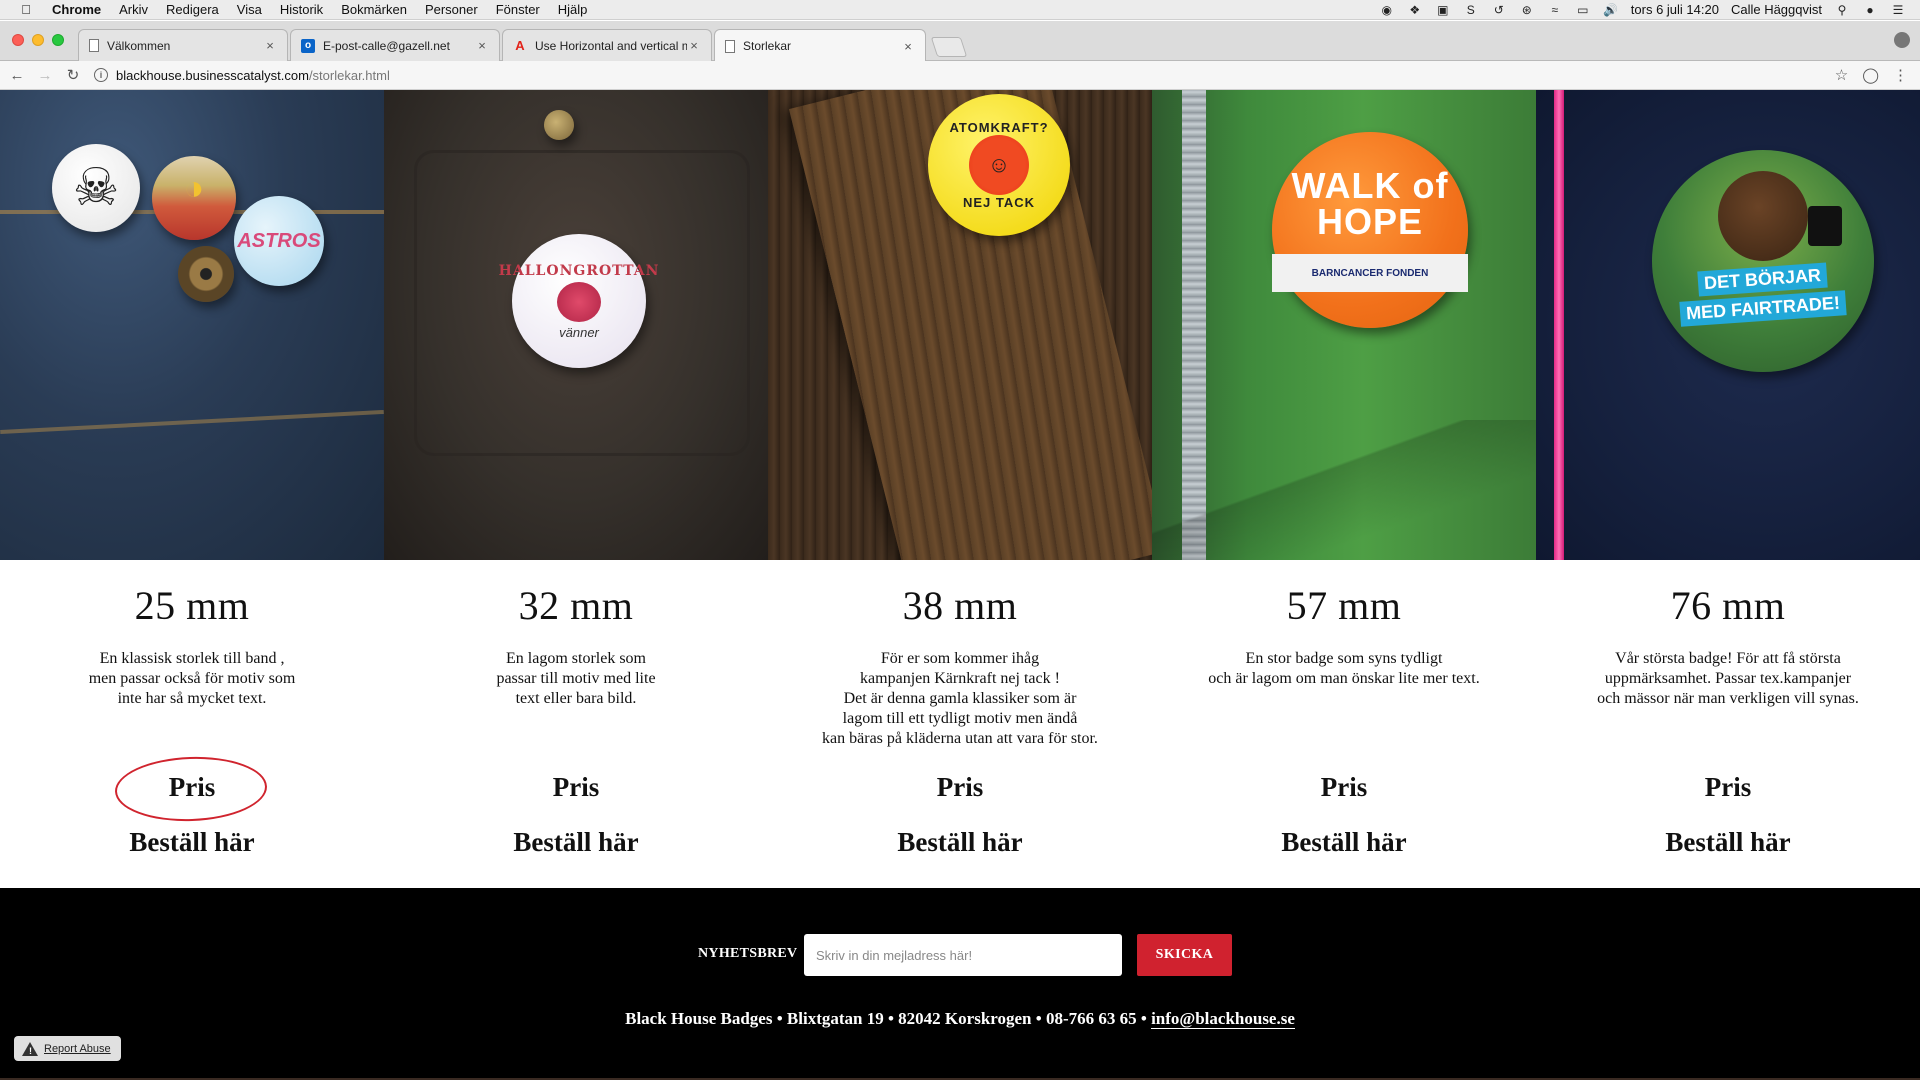  Describe the element at coordinates (45, 75) in the screenshot. I see `forward-arrow-icon: →` at that location.